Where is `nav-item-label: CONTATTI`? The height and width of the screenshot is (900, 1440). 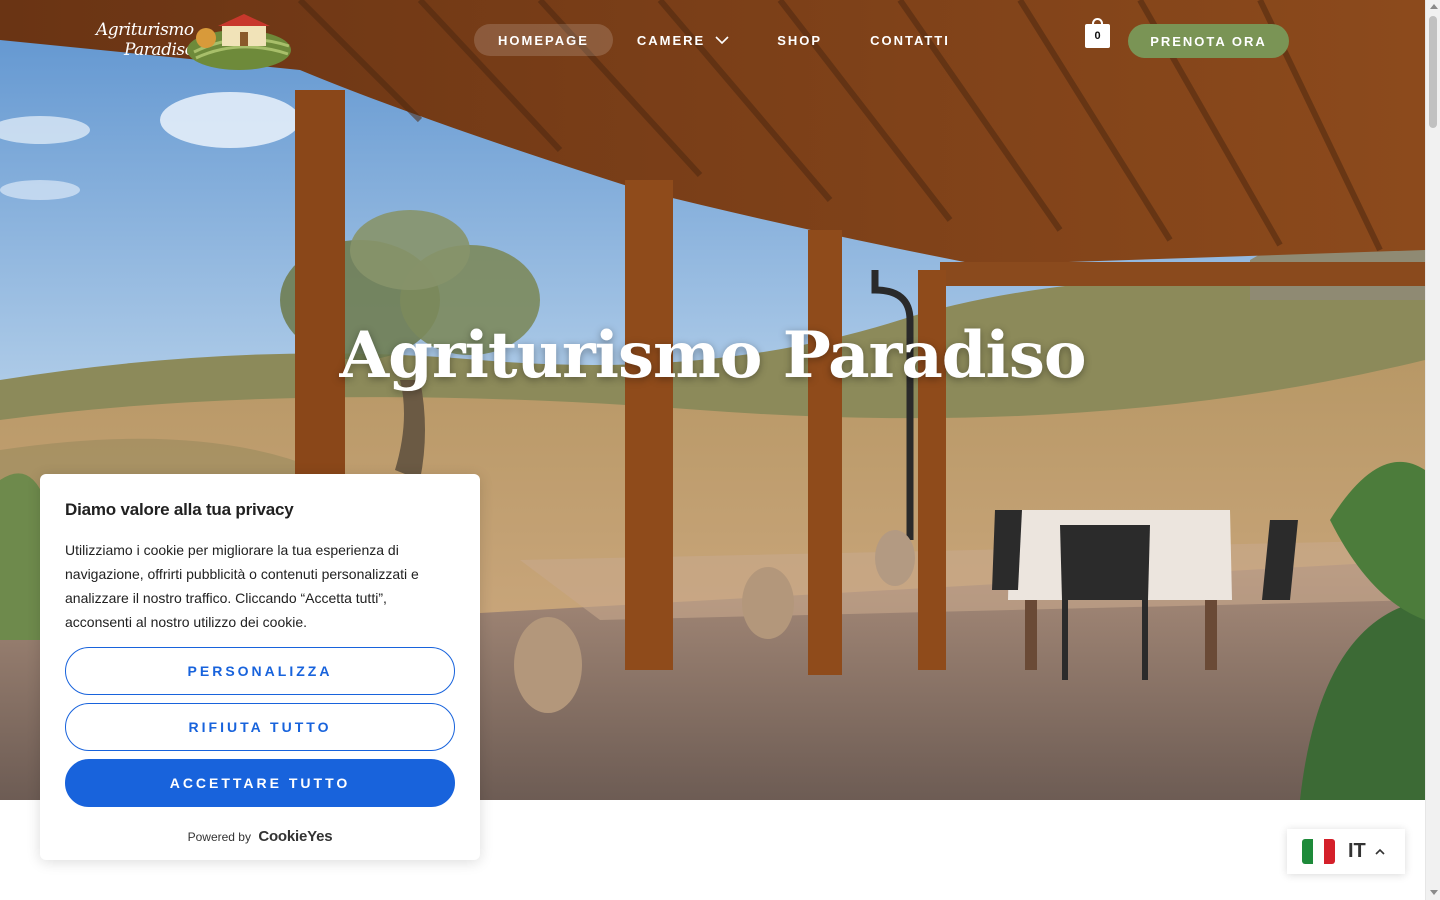 nav-item-label: CONTATTI is located at coordinates (910, 40).